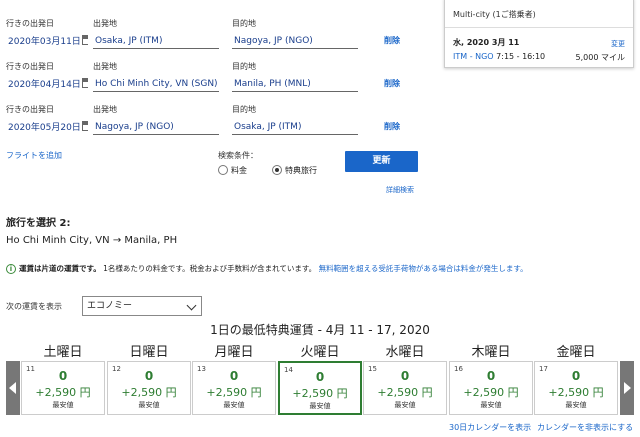  I want to click on option-award-radio: 特典旅行, so click(294, 170).